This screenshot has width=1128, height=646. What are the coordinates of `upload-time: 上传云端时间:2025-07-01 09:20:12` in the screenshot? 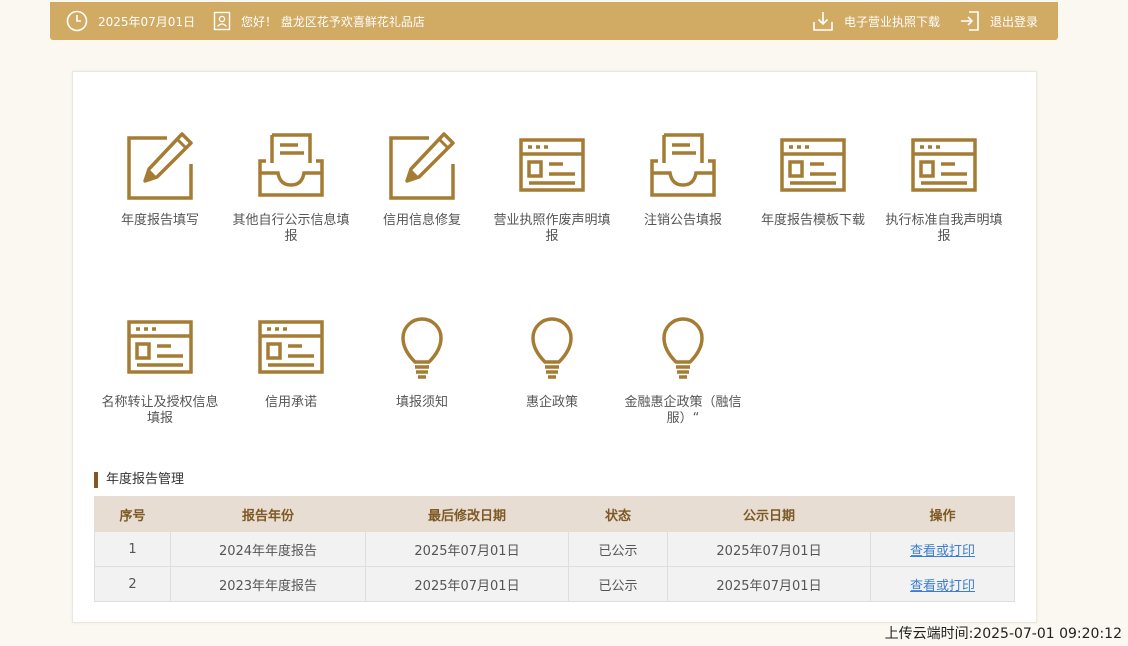 It's located at (1003, 634).